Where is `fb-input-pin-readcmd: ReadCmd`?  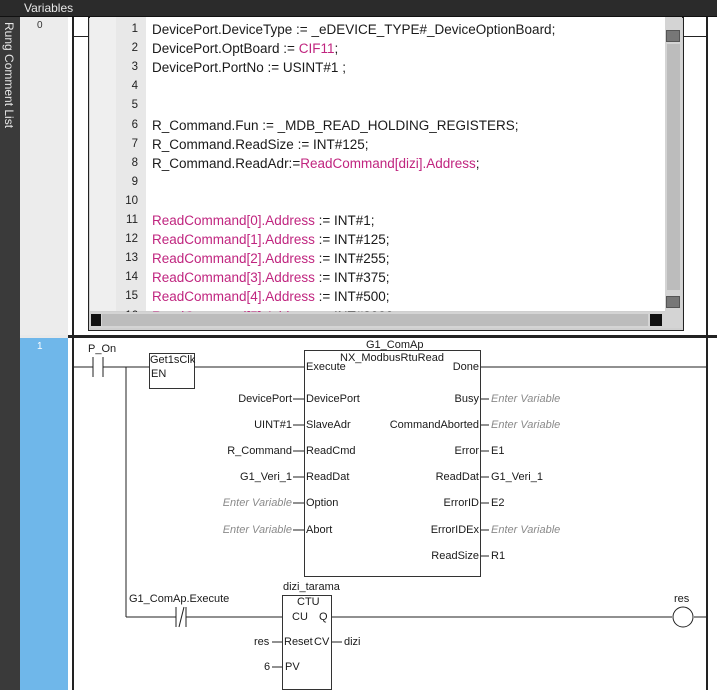
fb-input-pin-readcmd: ReadCmd is located at coordinates (331, 451).